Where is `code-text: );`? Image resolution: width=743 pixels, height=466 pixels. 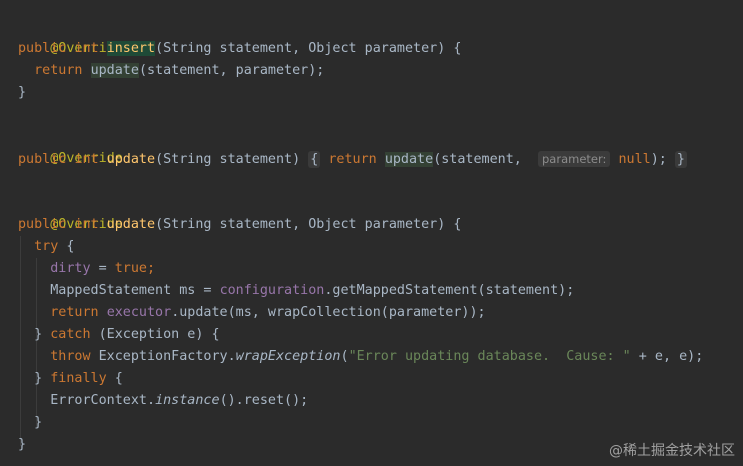
code-text: ); is located at coordinates (658, 159).